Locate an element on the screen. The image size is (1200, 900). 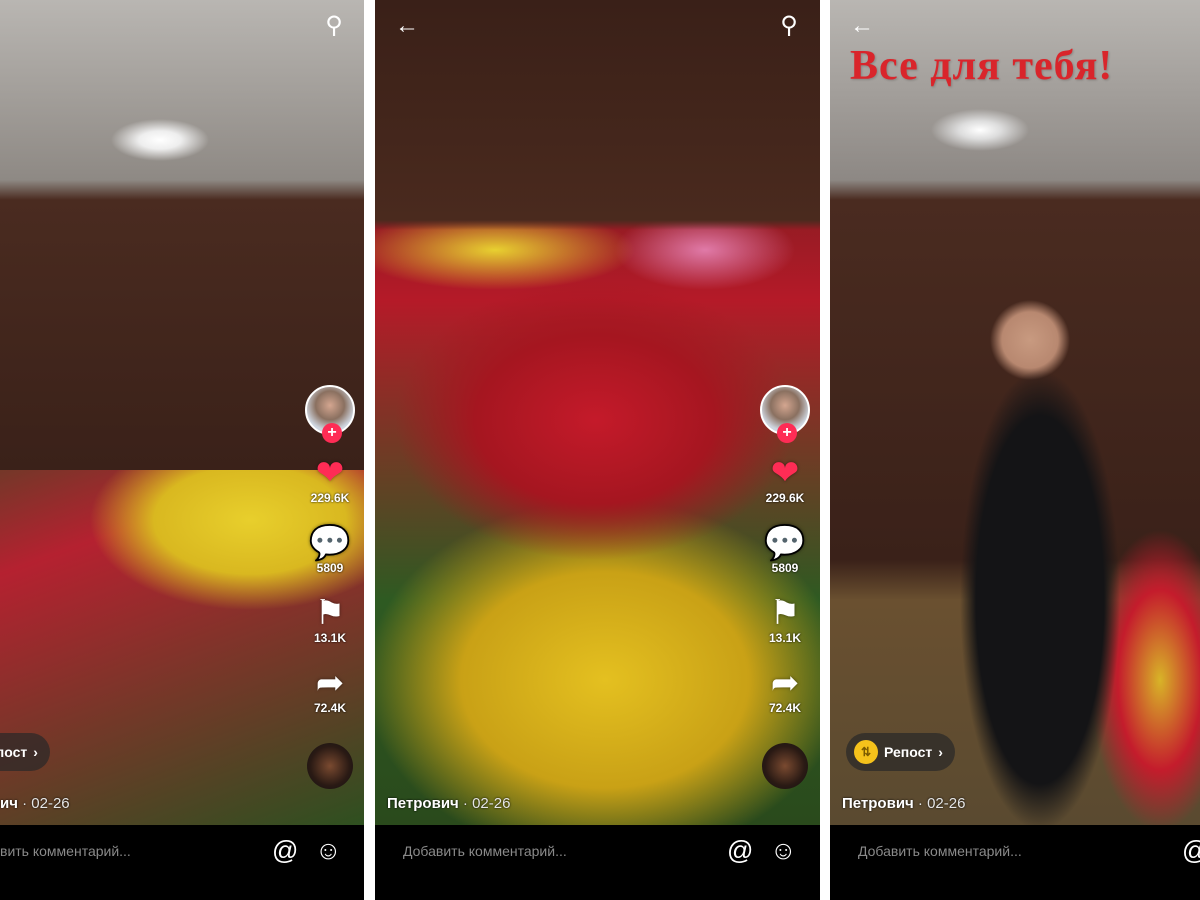
author-line: ич · 02-26 is located at coordinates (35, 803).